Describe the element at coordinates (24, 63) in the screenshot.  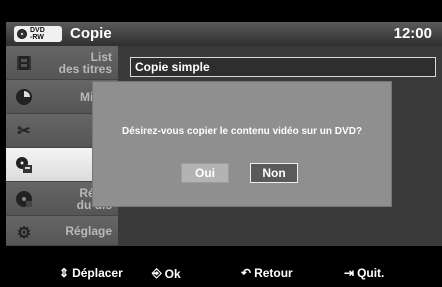
I see `film-icon` at that location.